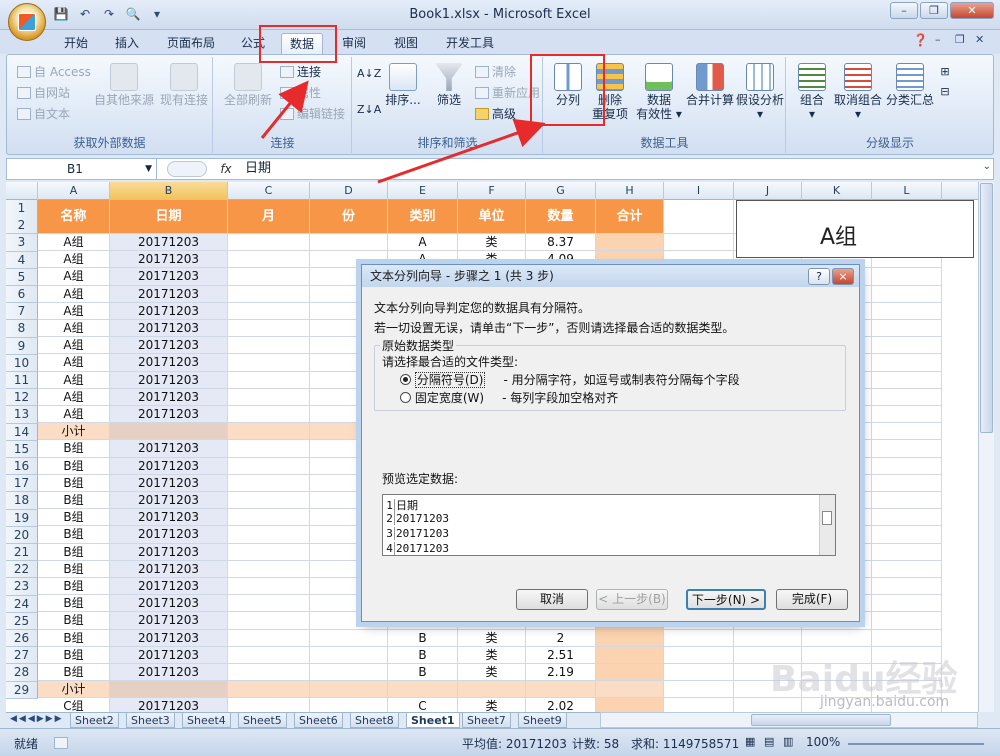  Describe the element at coordinates (22, 415) in the screenshot. I see `row-header: 13` at that location.